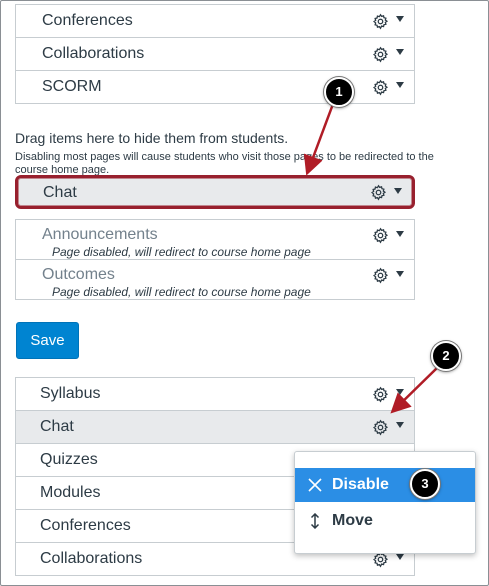 The height and width of the screenshot is (586, 489). Describe the element at coordinates (446, 356) in the screenshot. I see `callout-2: 2` at that location.